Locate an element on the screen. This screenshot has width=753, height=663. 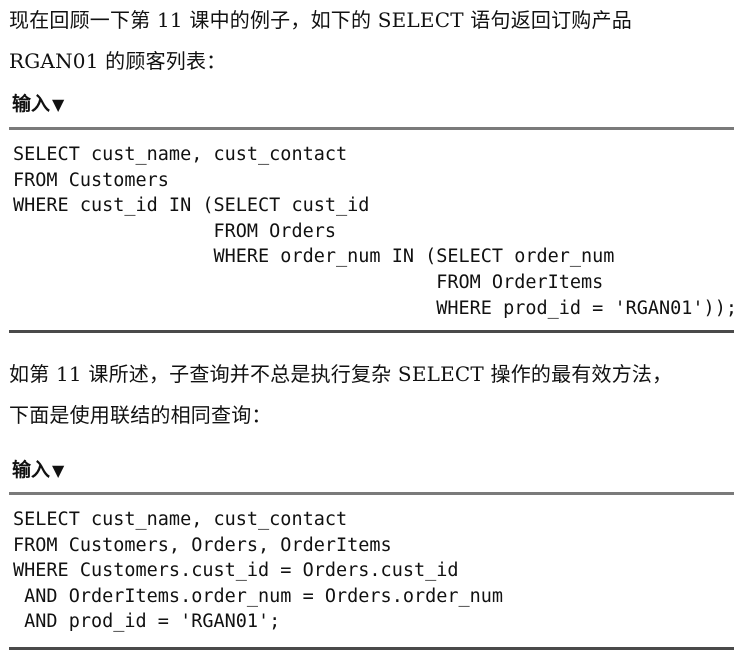
code-line: FROM Customers is located at coordinates (91, 180).